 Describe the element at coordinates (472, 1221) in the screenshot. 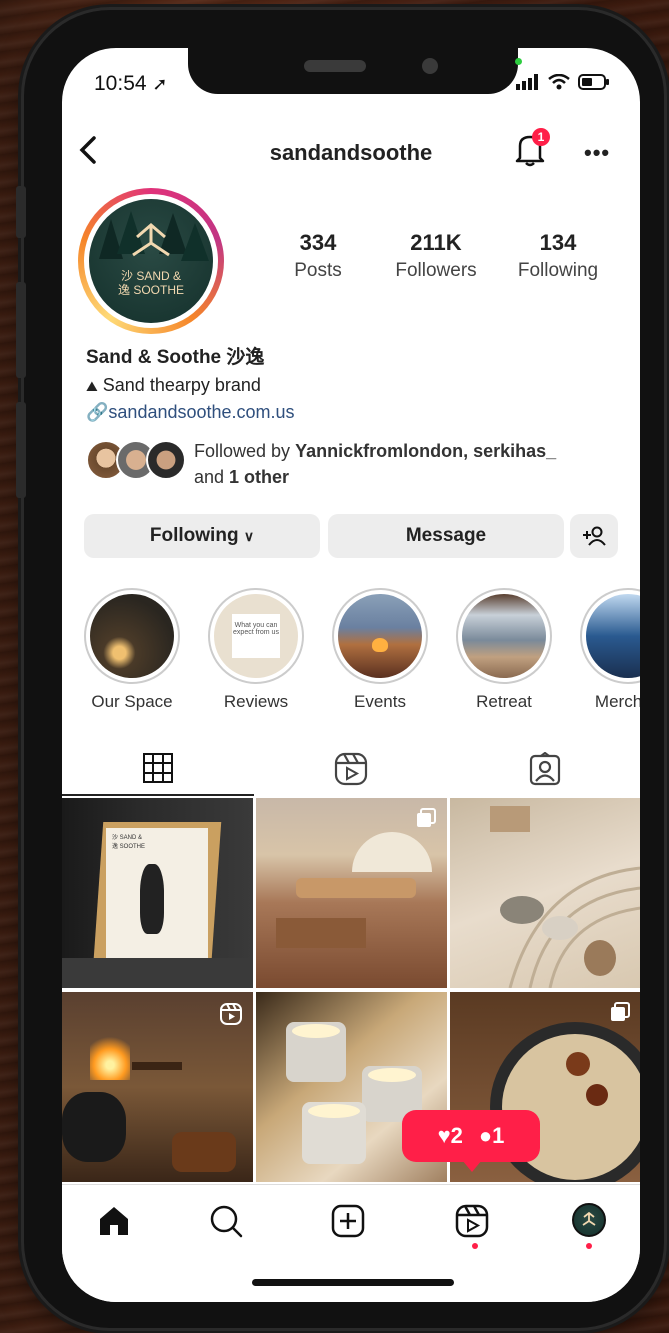

I see `reels-icon` at that location.